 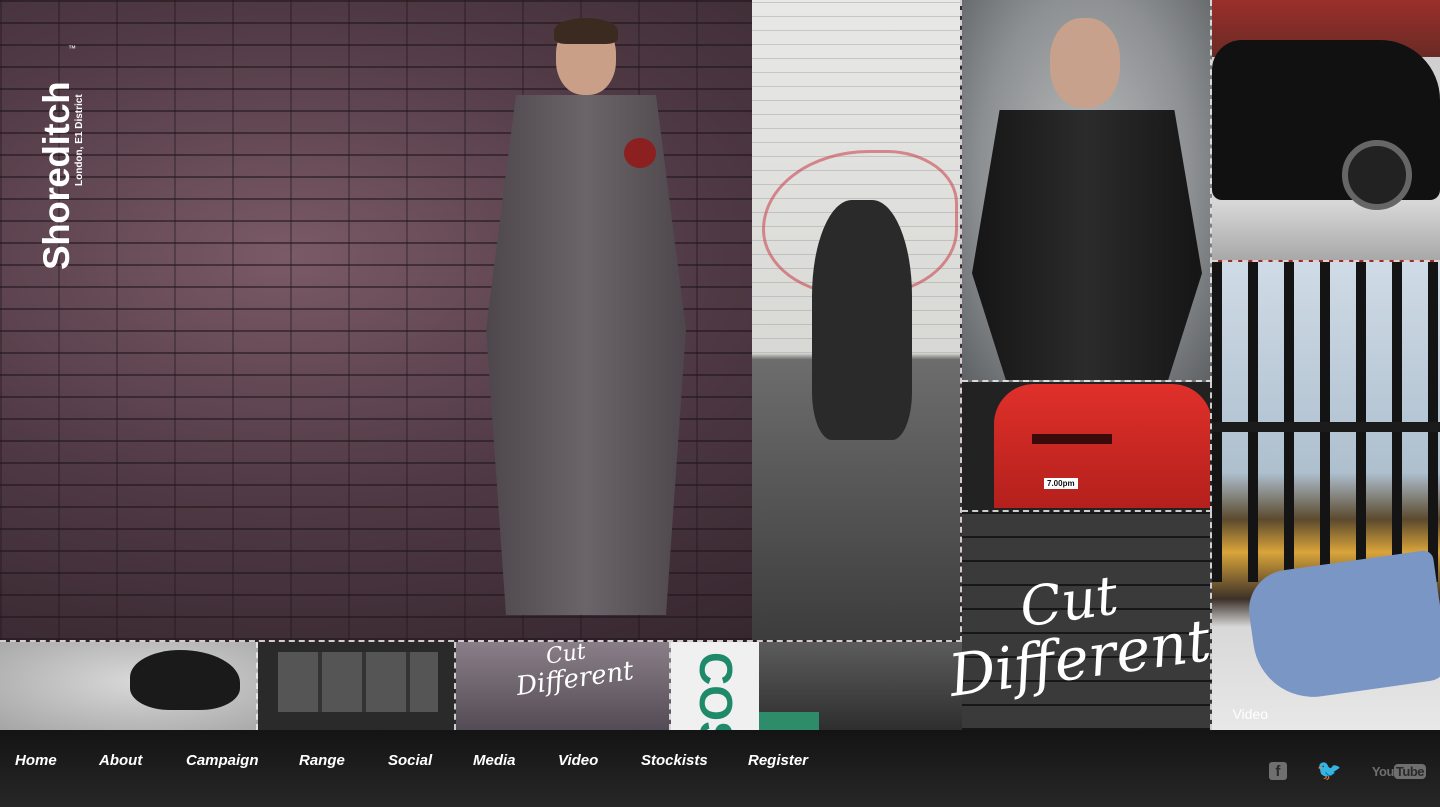 What do you see at coordinates (578, 760) in the screenshot?
I see `nav-video: Video` at bounding box center [578, 760].